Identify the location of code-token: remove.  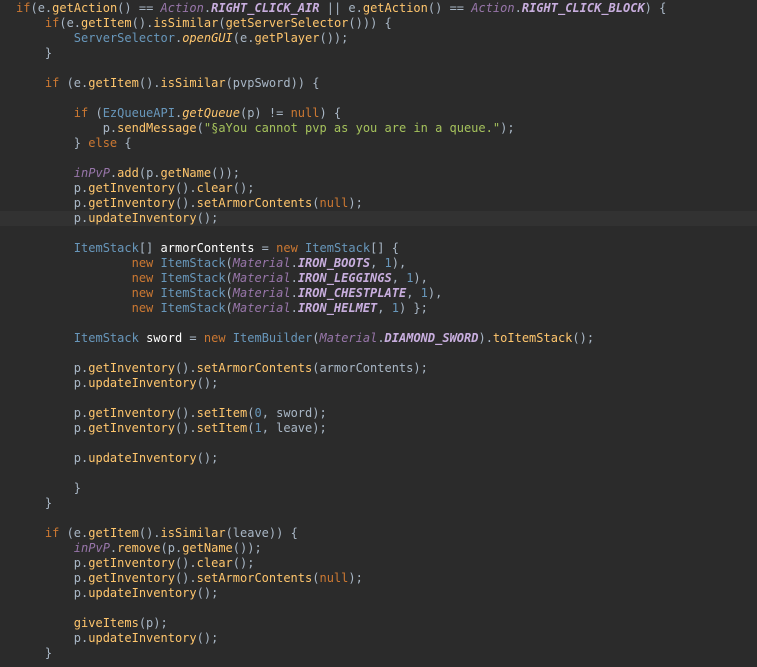
(139, 548).